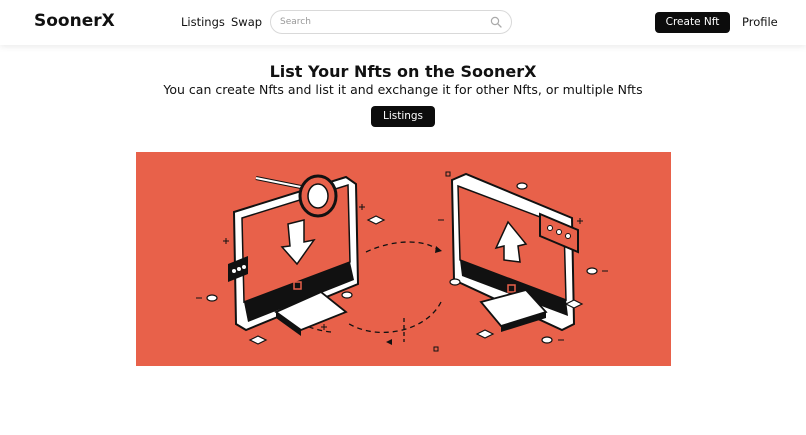  What do you see at coordinates (294, 255) in the screenshot?
I see `left-monitor-icon` at bounding box center [294, 255].